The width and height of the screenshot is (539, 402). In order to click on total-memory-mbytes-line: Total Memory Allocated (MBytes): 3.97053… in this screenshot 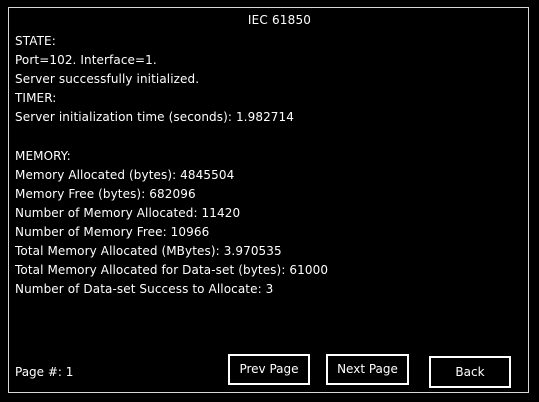, I will do `click(148, 251)`.